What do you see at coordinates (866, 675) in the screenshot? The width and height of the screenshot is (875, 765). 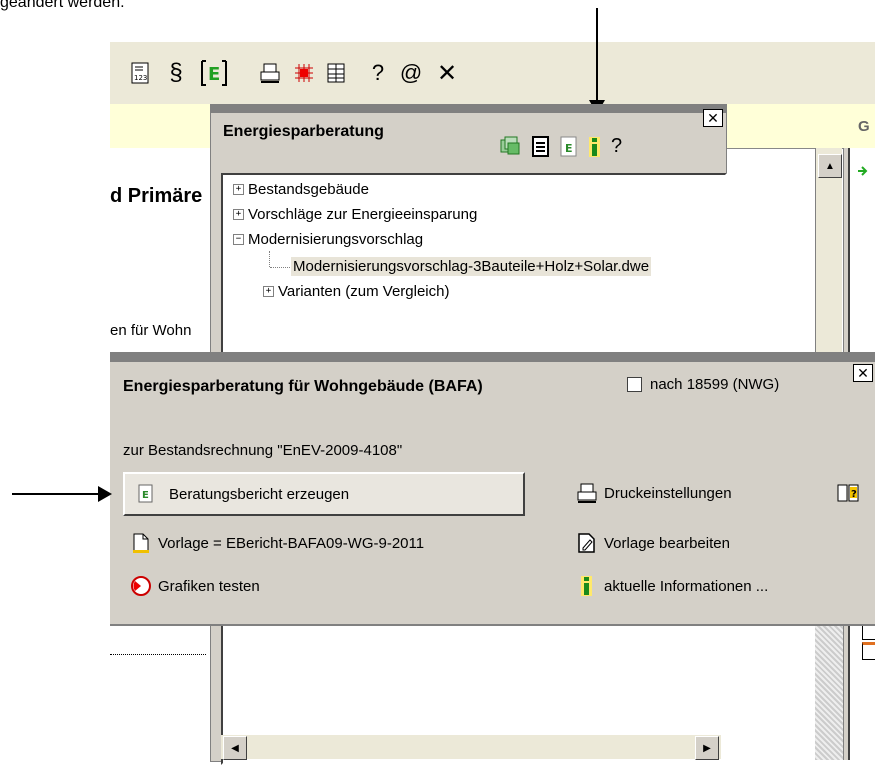 I see `right-icons` at bounding box center [866, 675].